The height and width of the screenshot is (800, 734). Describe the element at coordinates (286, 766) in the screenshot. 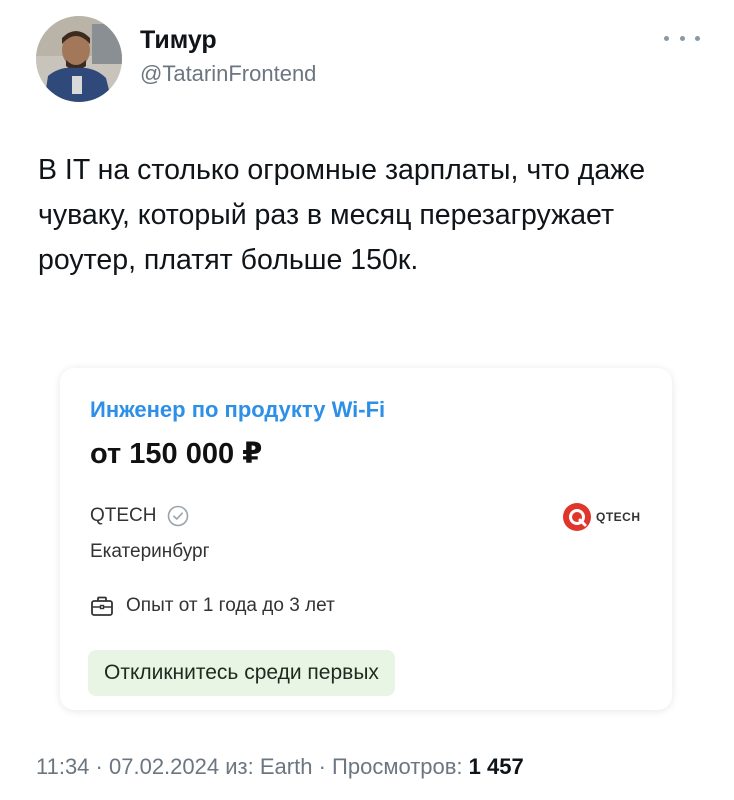

I see `tweet-source: Earth` at that location.